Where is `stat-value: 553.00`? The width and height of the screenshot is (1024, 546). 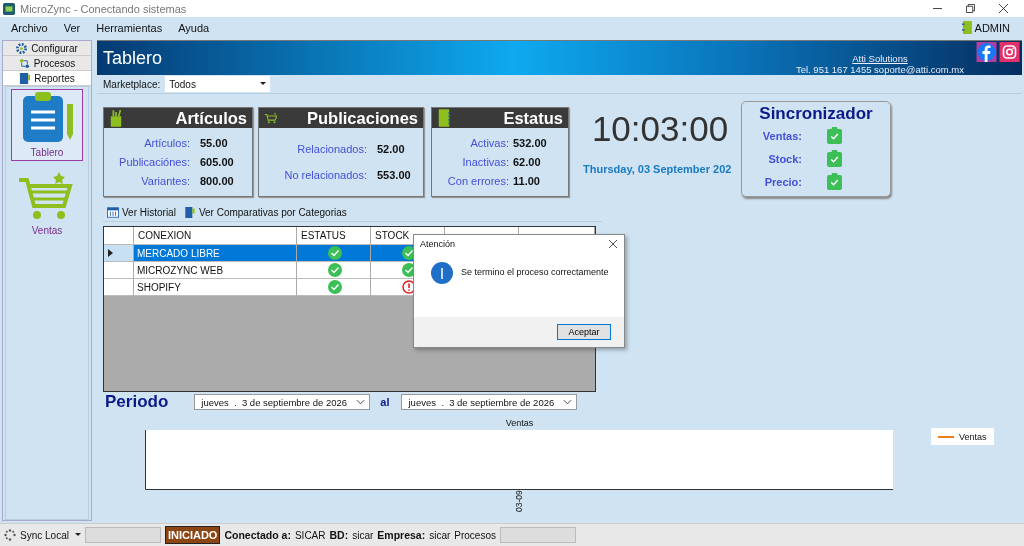
stat-value: 553.00 is located at coordinates (394, 174).